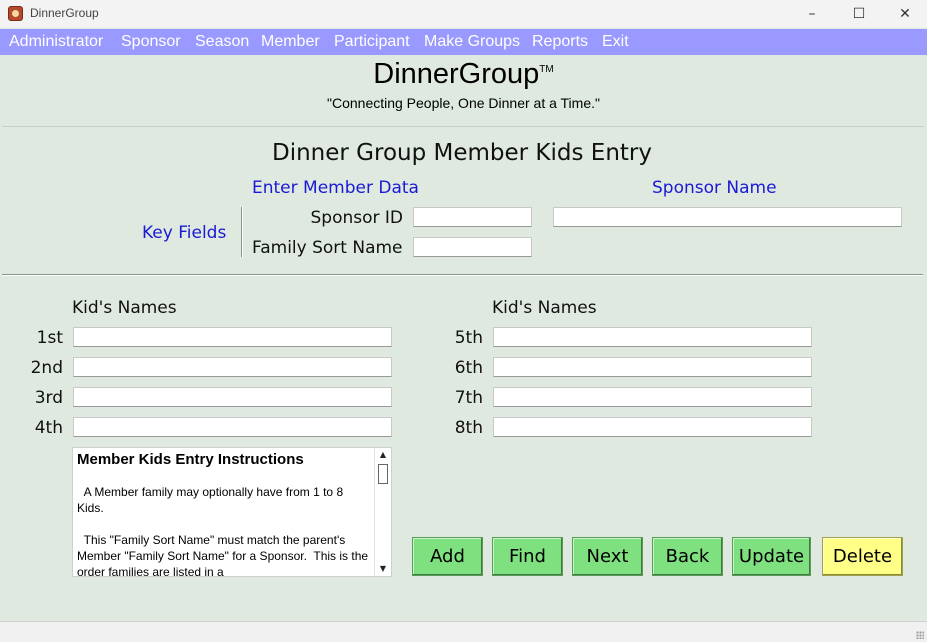  I want to click on key-fields-divider, so click(241, 232).